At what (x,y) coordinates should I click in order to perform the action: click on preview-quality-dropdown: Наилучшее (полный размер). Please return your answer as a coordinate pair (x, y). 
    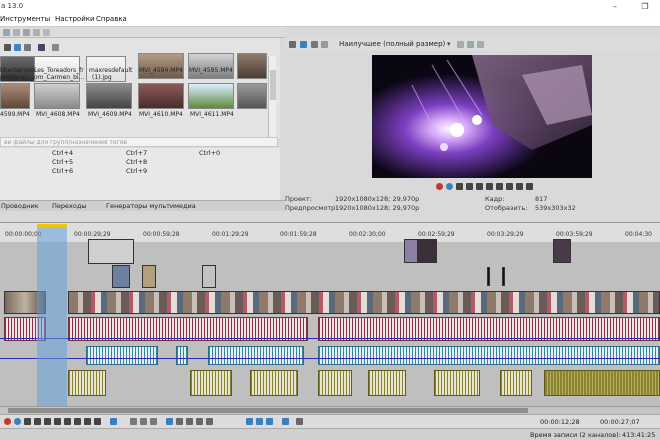
    Looking at the image, I should click on (392, 44).